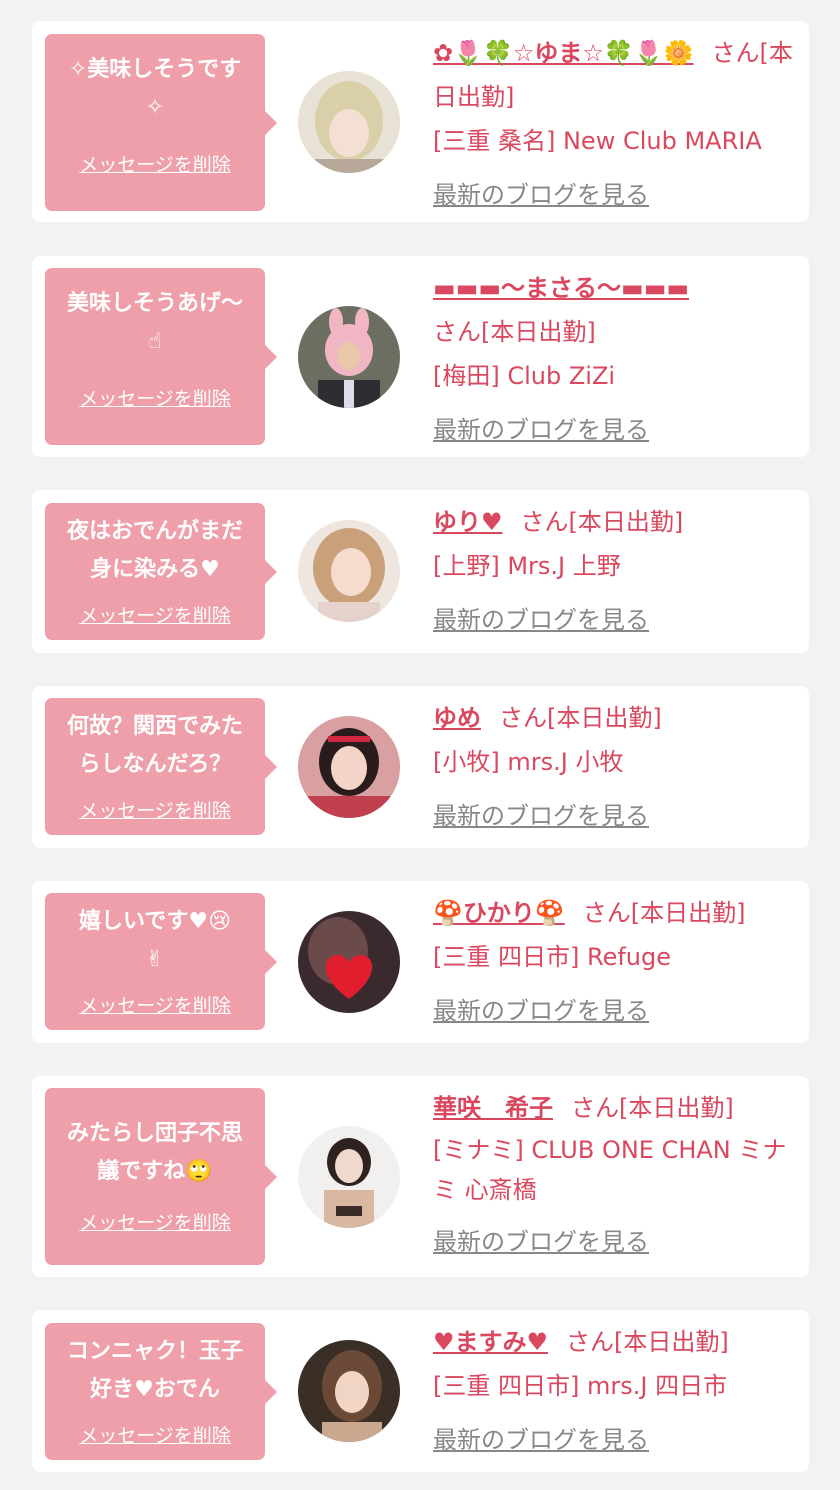 The width and height of the screenshot is (840, 1490). What do you see at coordinates (468, 522) in the screenshot?
I see `cast-name-link: ゆり♥` at bounding box center [468, 522].